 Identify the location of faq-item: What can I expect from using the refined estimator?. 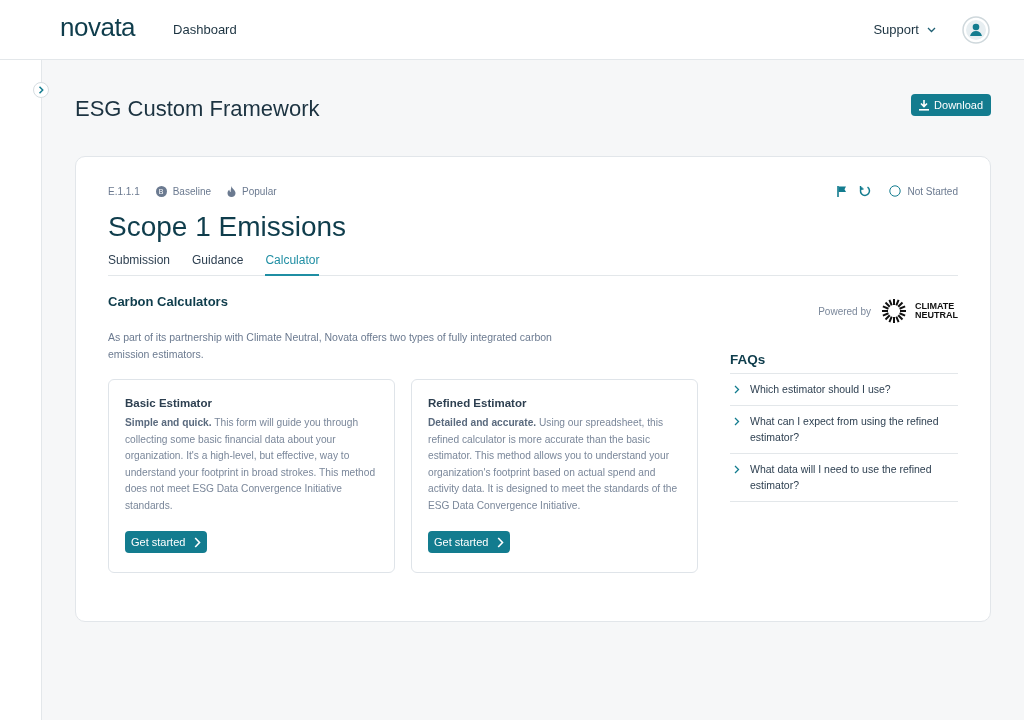
(844, 429).